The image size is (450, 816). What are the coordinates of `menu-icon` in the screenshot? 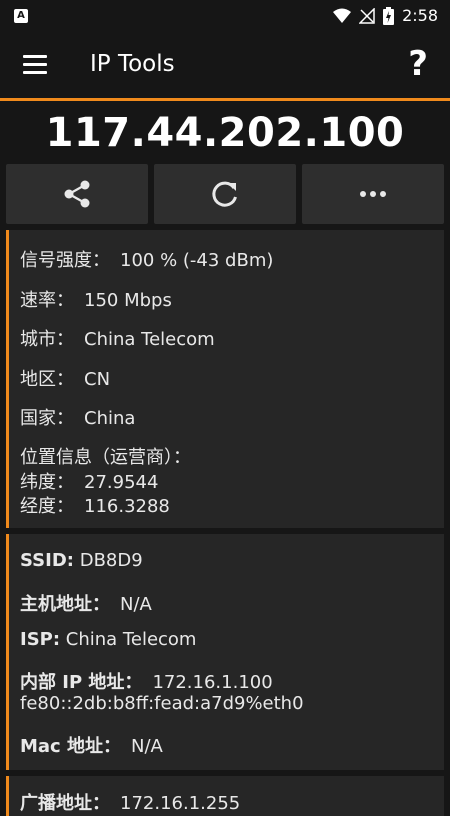 It's located at (35, 65).